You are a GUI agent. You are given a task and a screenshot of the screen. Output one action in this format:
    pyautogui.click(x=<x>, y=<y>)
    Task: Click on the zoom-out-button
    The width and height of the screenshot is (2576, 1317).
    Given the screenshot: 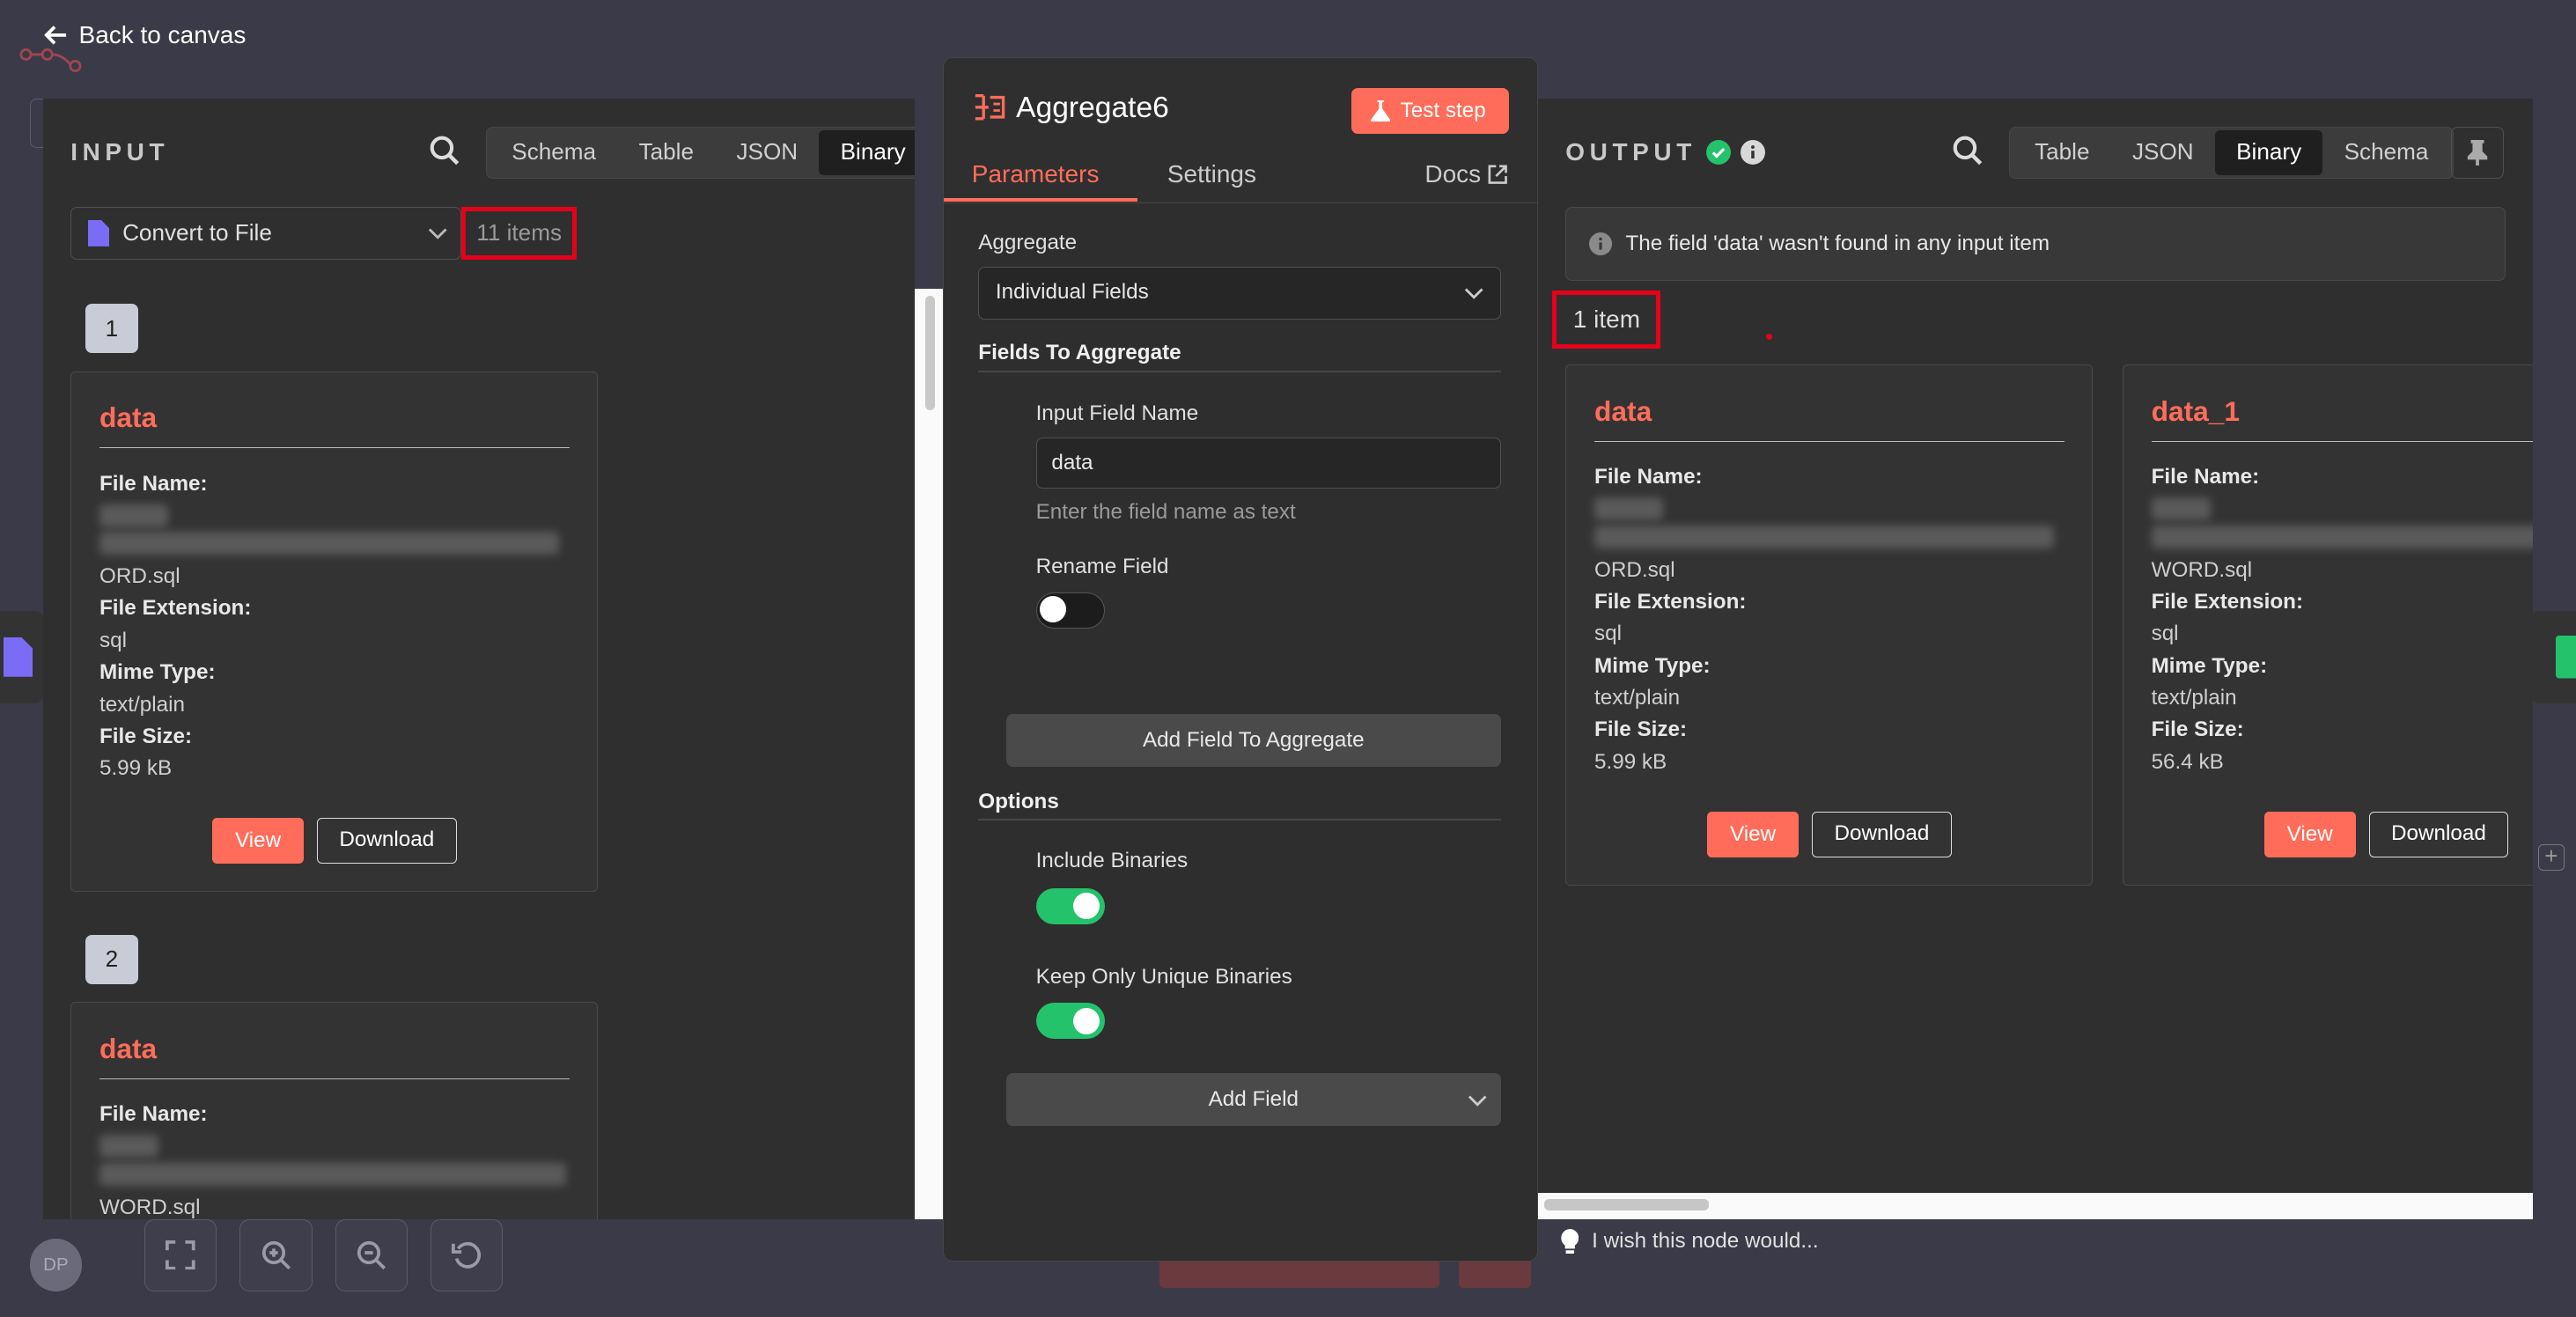 What is the action you would take?
    pyautogui.click(x=371, y=1254)
    